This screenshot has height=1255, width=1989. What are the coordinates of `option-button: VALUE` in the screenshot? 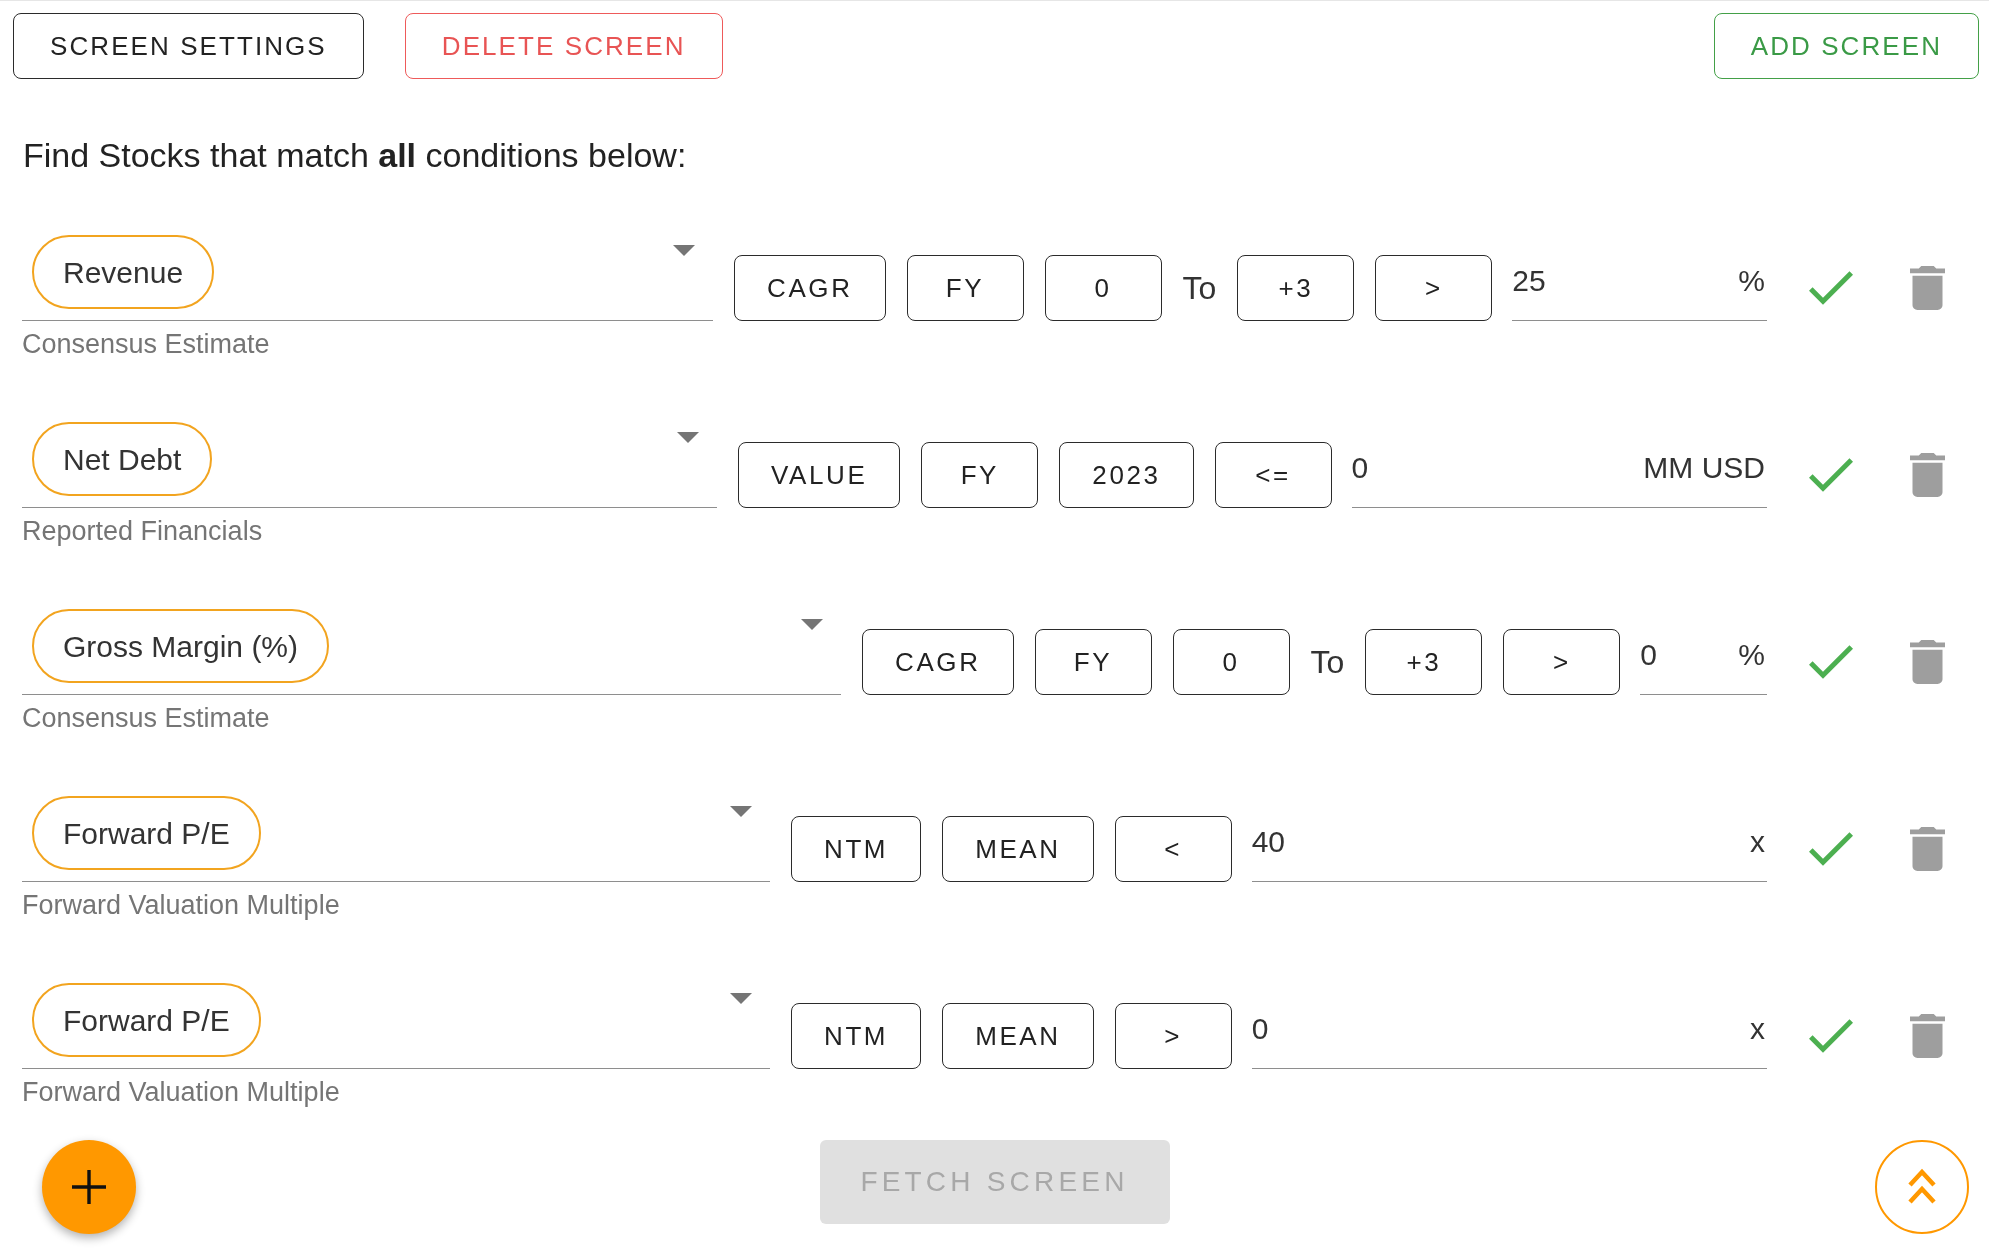 It's located at (819, 475).